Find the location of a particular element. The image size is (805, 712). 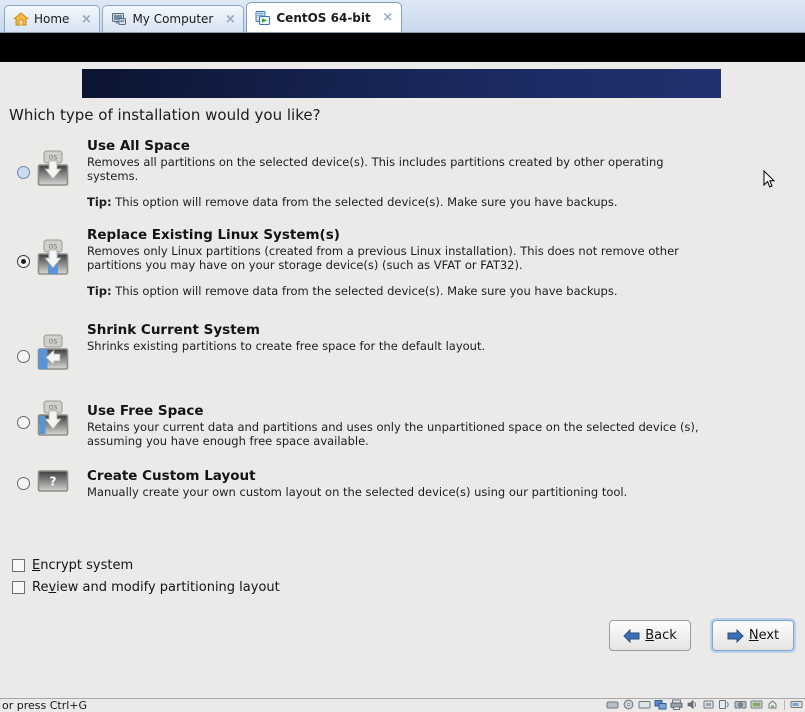

next-button: Next is located at coordinates (753, 635).